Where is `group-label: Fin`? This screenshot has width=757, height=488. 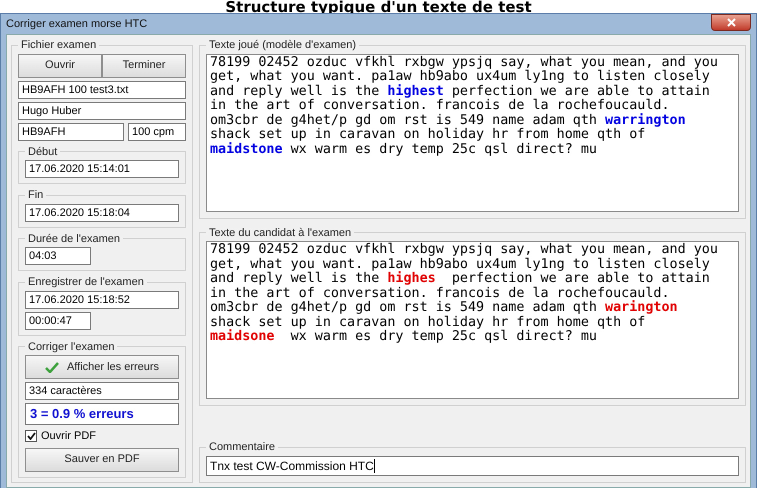
group-label: Fin is located at coordinates (35, 195).